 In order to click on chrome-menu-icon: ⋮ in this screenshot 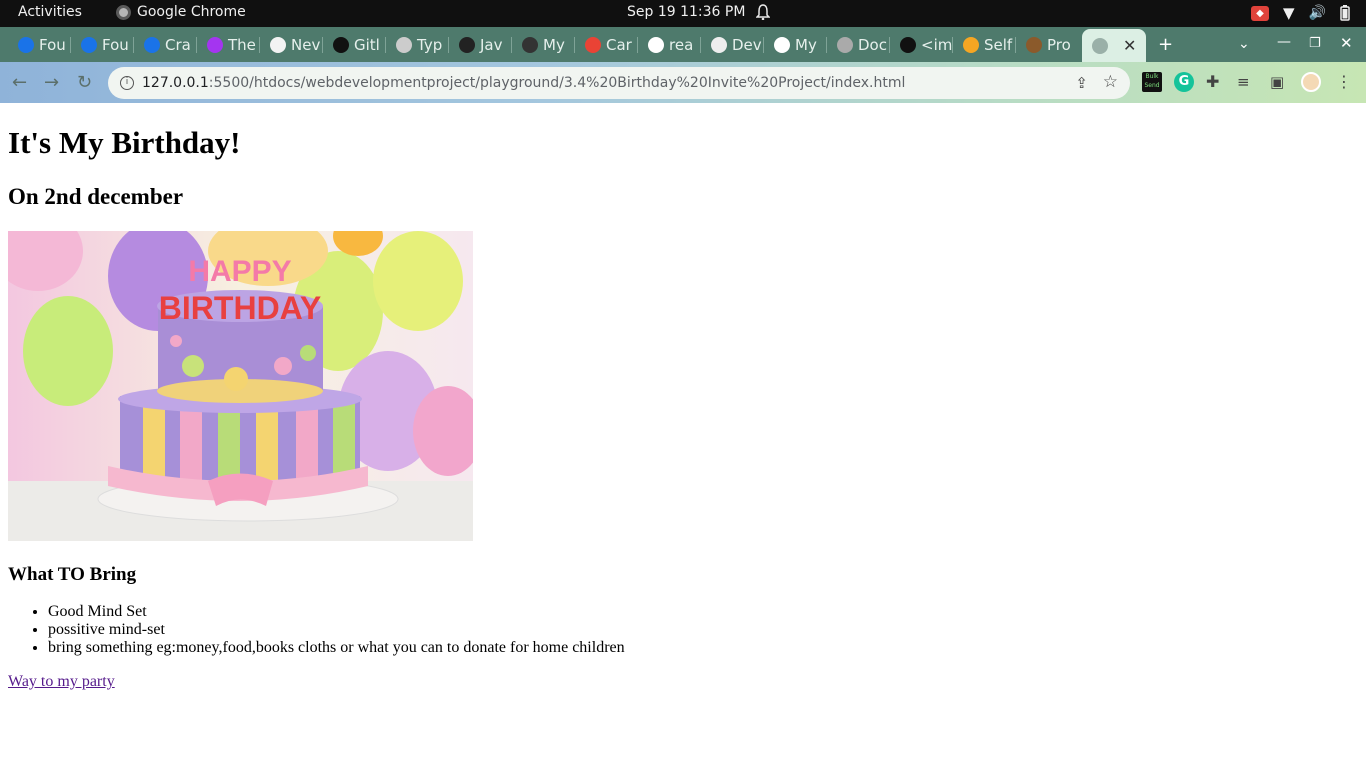, I will do `click(1344, 82)`.